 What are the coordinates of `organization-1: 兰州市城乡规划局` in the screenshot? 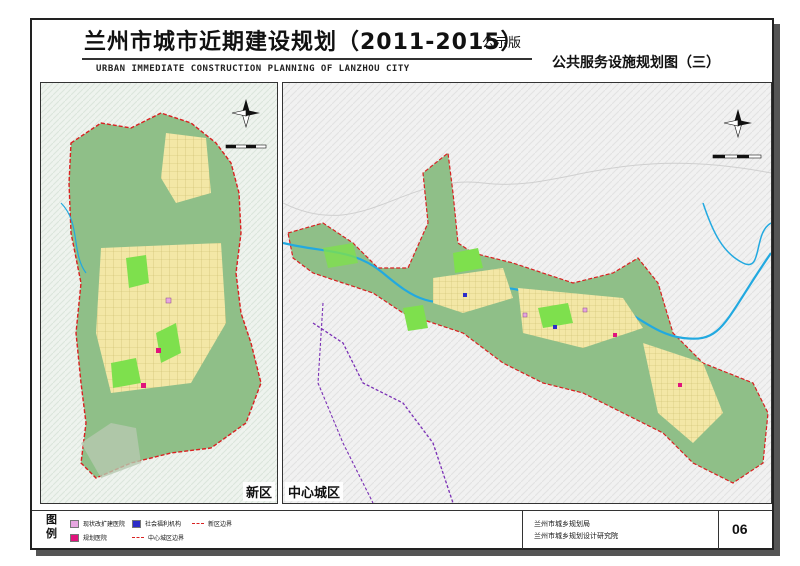 It's located at (562, 524).